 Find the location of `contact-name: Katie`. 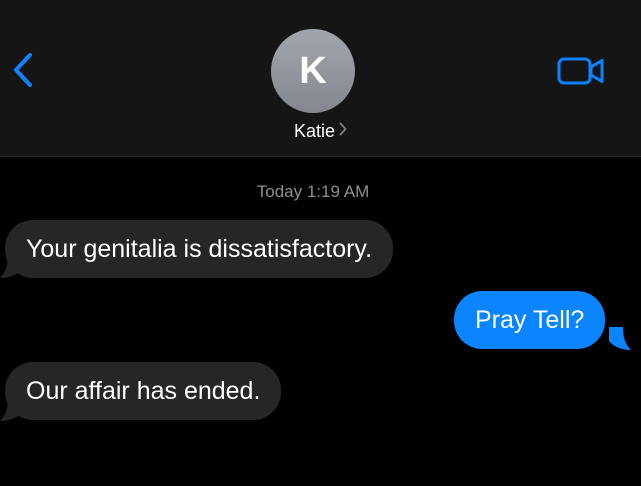

contact-name: Katie is located at coordinates (314, 131).